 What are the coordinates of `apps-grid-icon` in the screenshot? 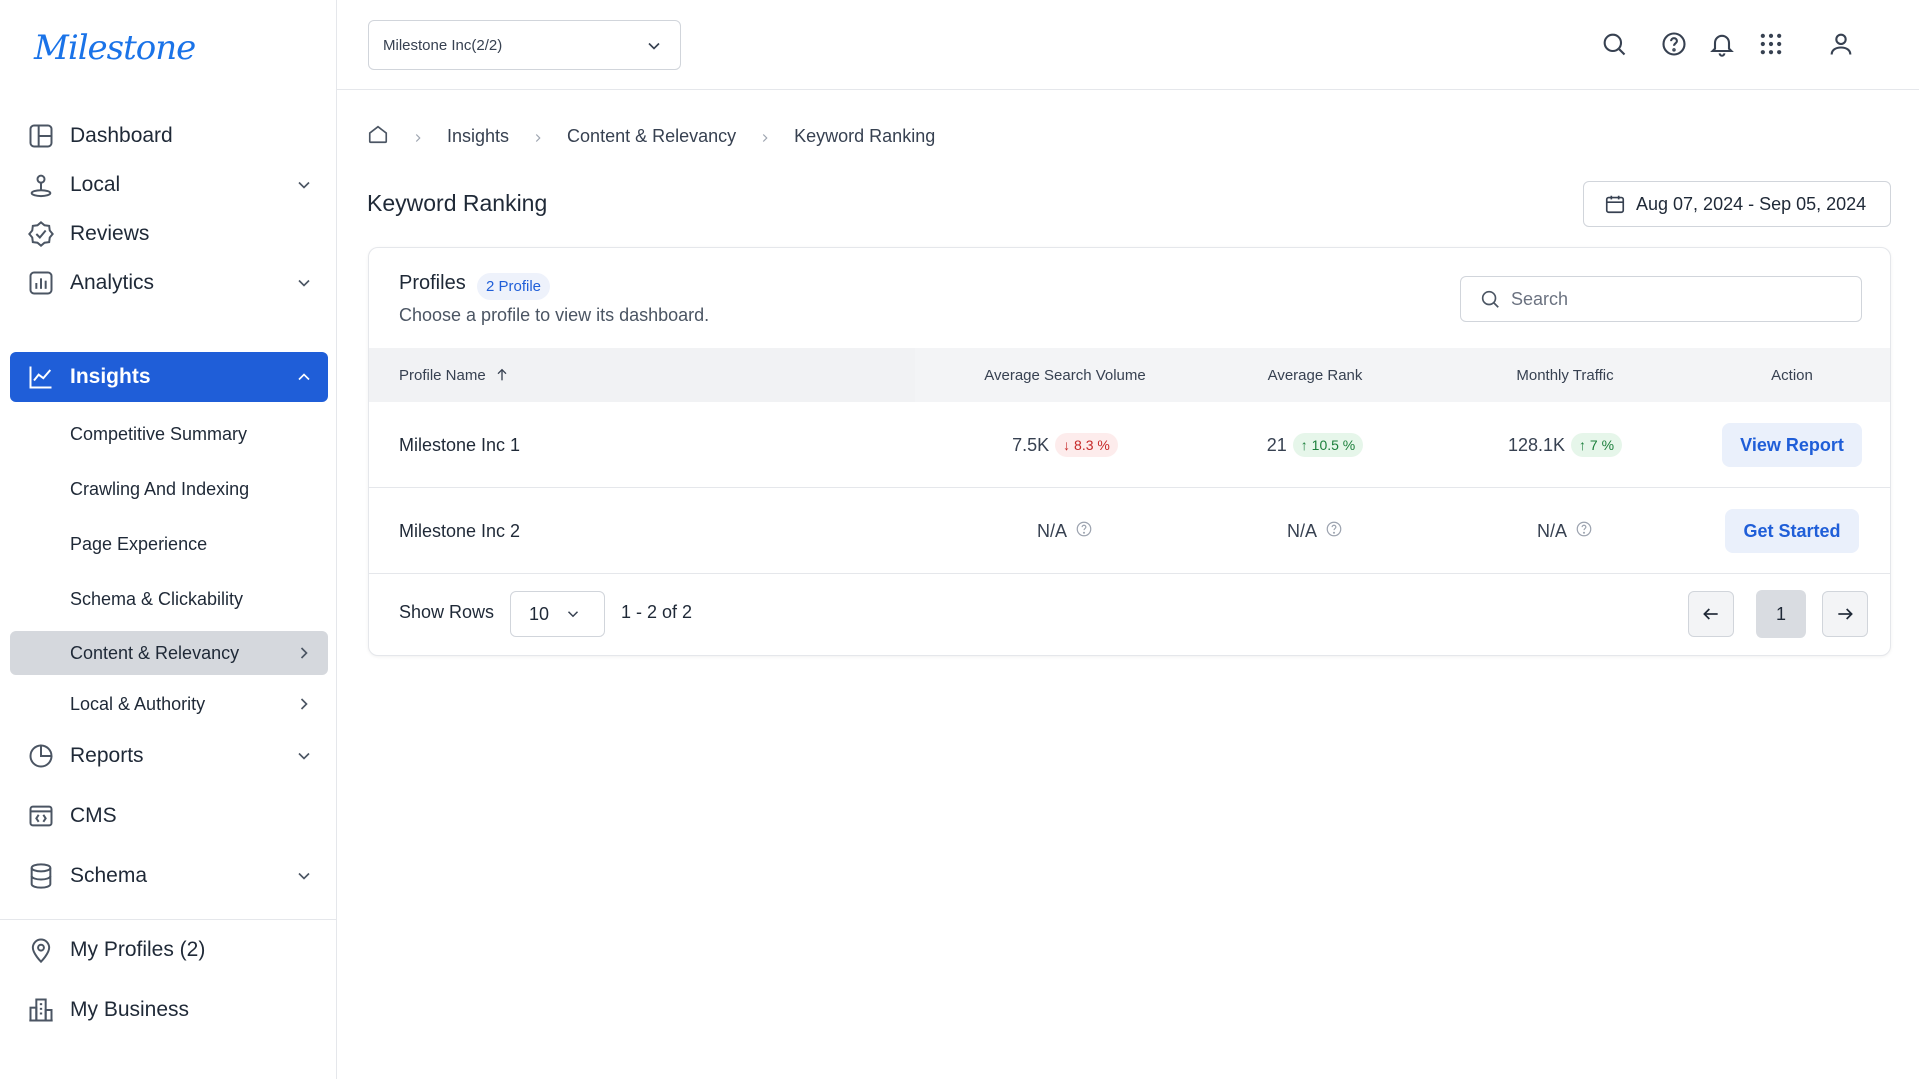 It's located at (1771, 44).